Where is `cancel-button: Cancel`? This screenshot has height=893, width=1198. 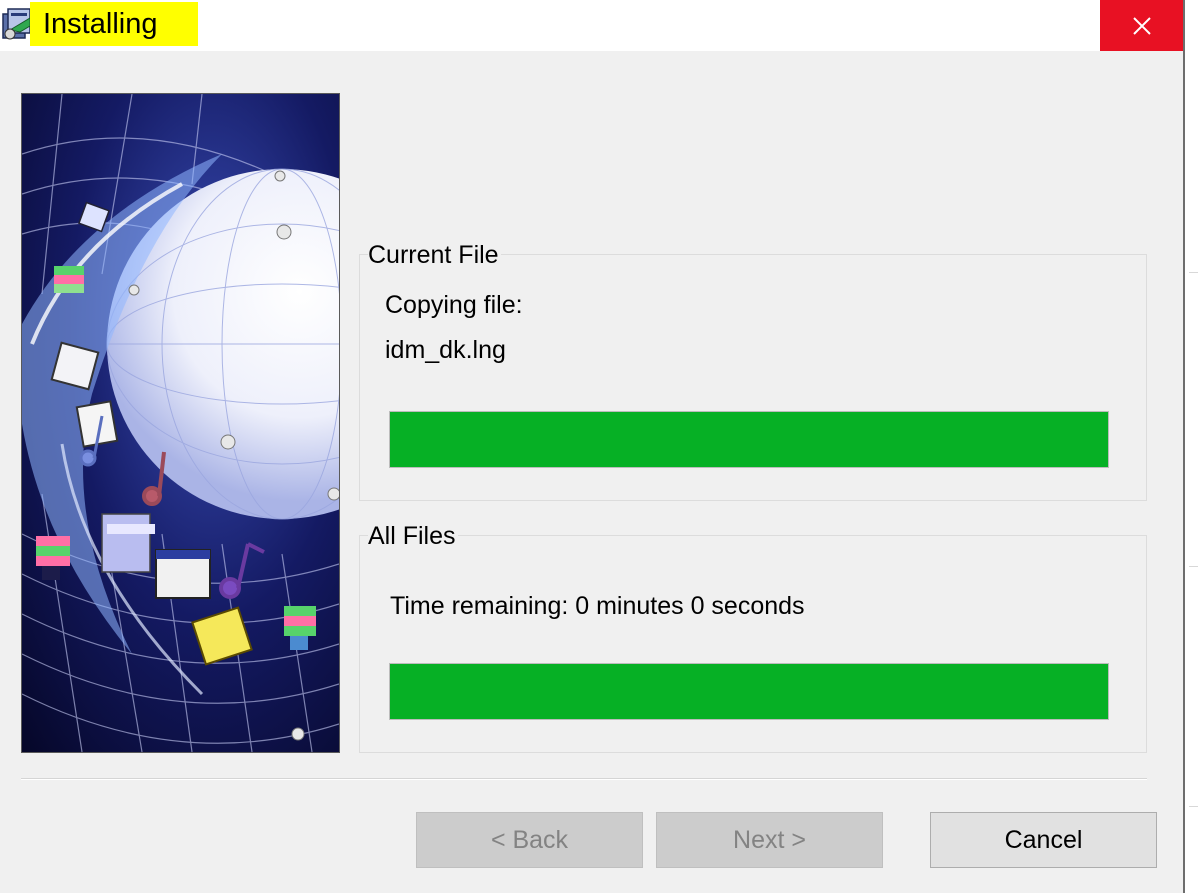 cancel-button: Cancel is located at coordinates (1043, 840).